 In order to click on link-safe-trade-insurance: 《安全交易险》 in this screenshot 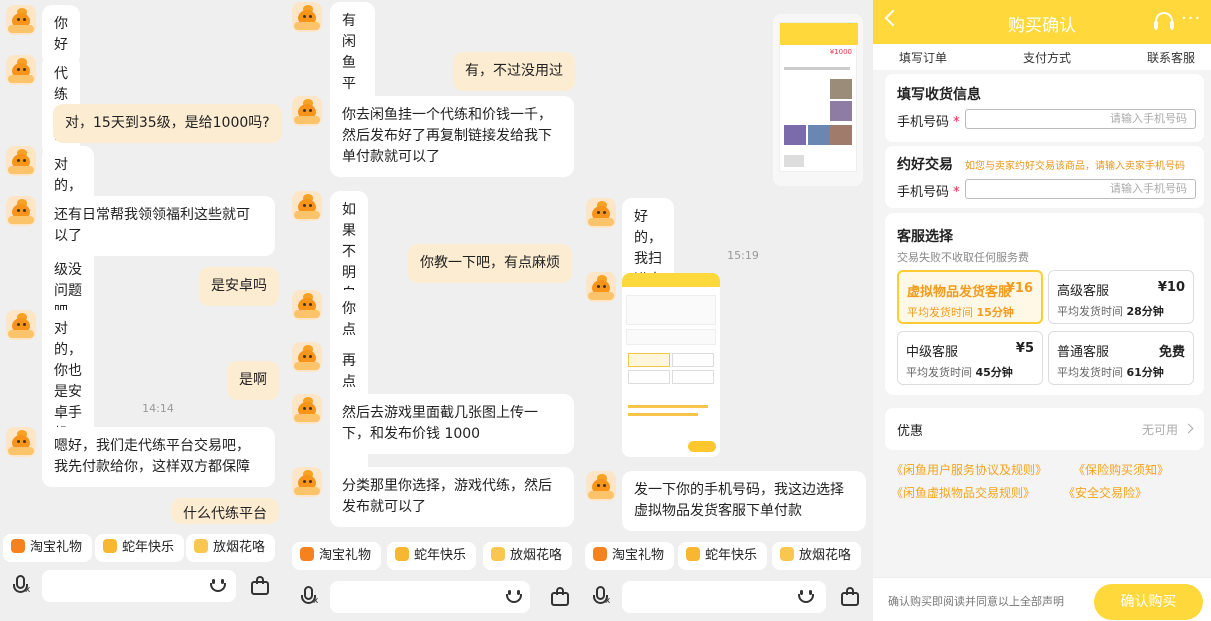, I will do `click(1105, 492)`.